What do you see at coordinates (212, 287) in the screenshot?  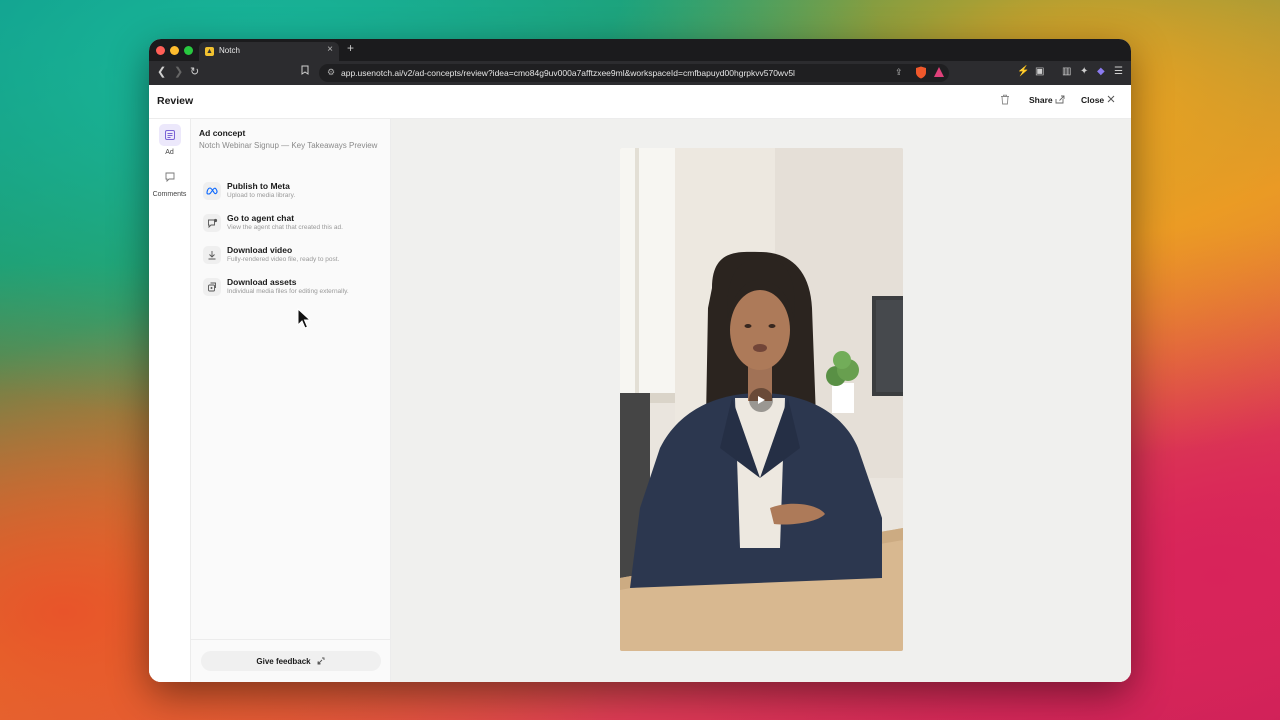 I see `assets-icon` at bounding box center [212, 287].